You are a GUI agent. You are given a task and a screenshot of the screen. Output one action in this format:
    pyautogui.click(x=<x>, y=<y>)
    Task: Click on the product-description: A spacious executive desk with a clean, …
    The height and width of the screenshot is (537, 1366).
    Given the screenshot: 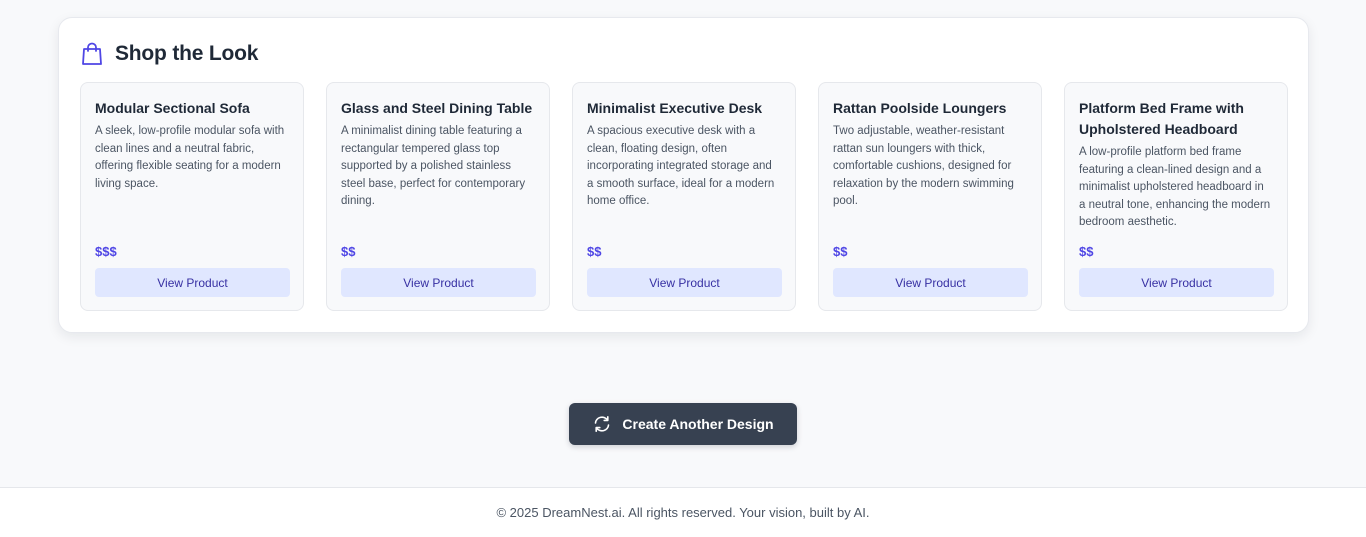 What is the action you would take?
    pyautogui.click(x=681, y=166)
    